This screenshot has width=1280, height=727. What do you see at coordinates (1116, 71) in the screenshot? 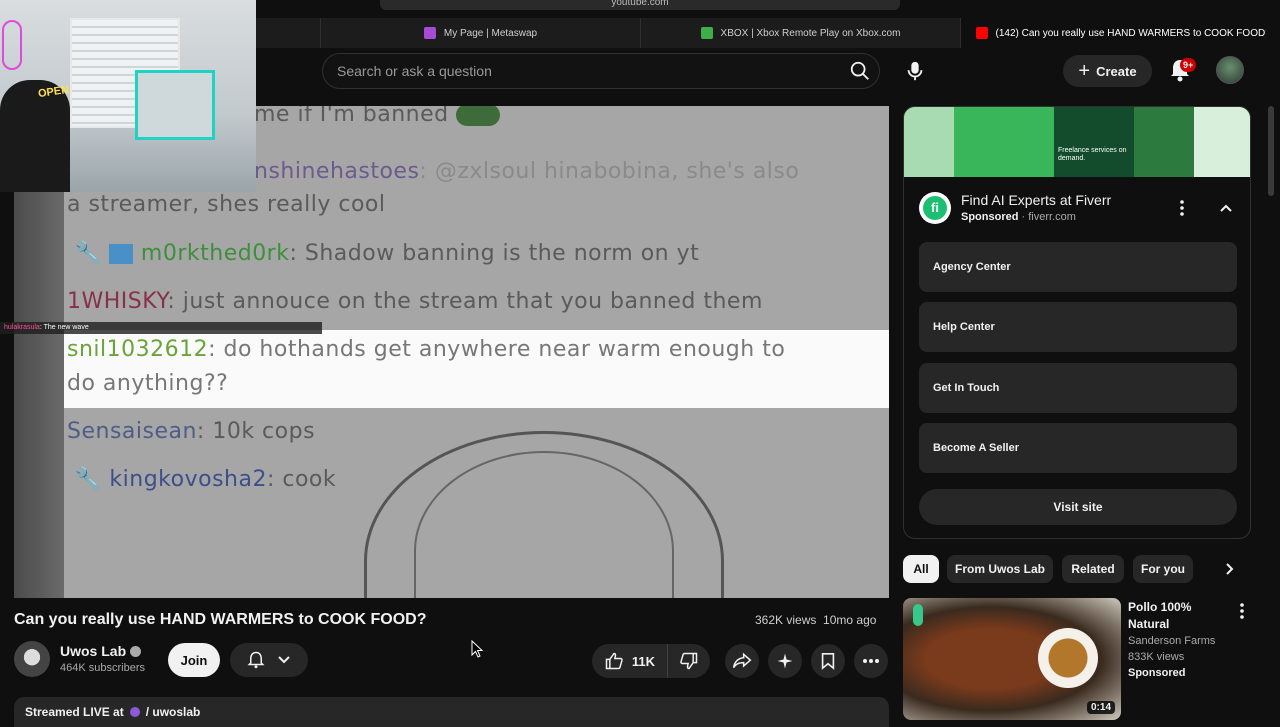
I see `create-label: Create` at bounding box center [1116, 71].